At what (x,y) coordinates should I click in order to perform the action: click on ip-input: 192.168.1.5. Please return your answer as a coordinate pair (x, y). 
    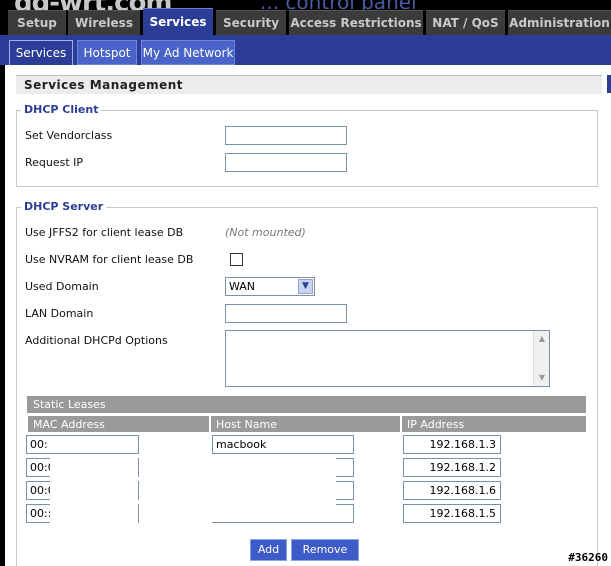
    Looking at the image, I should click on (452, 513).